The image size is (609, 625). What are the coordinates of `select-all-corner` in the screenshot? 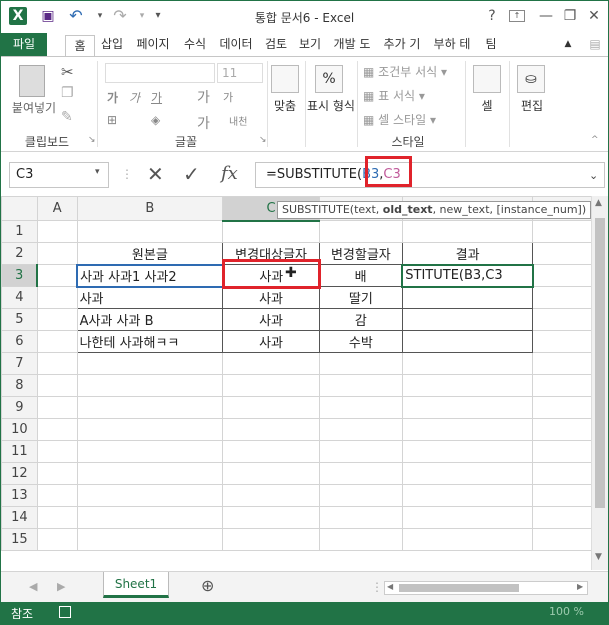 It's located at (19, 208).